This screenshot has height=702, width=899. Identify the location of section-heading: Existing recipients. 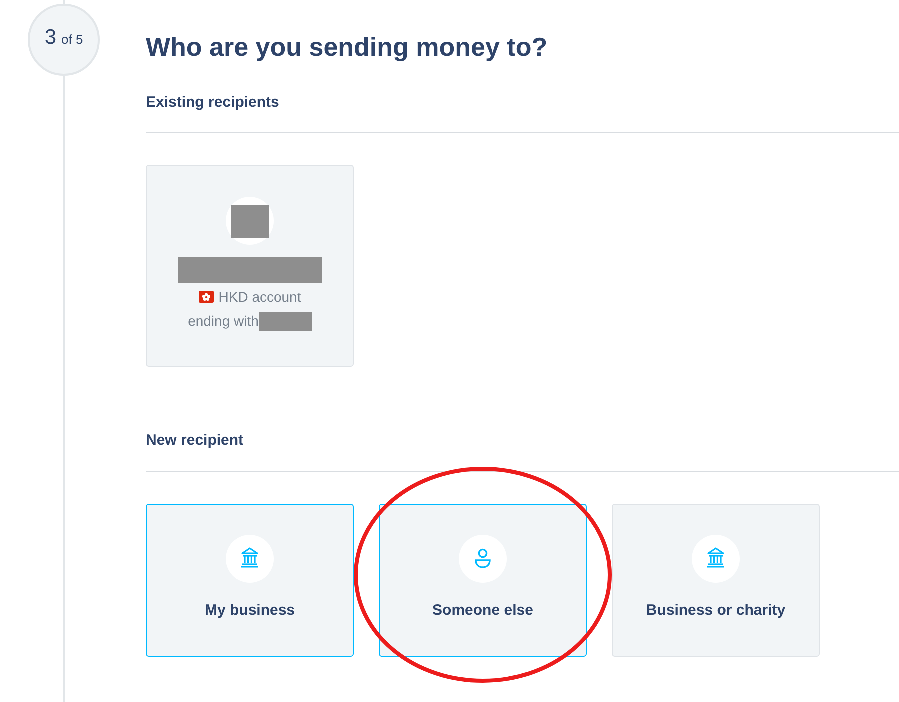
(213, 103).